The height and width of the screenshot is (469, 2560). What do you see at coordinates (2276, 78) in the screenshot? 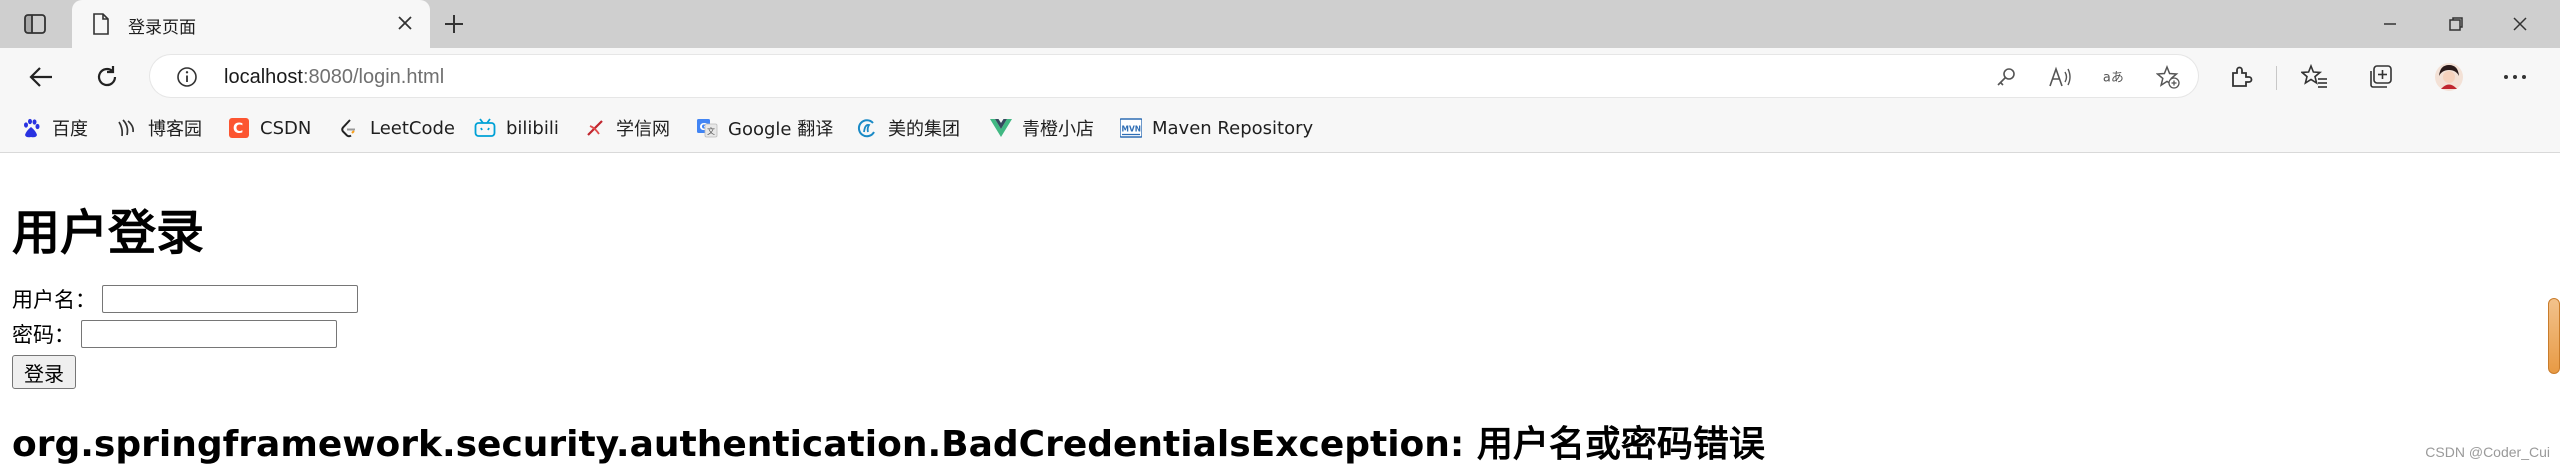
I see `toolbar-separator` at bounding box center [2276, 78].